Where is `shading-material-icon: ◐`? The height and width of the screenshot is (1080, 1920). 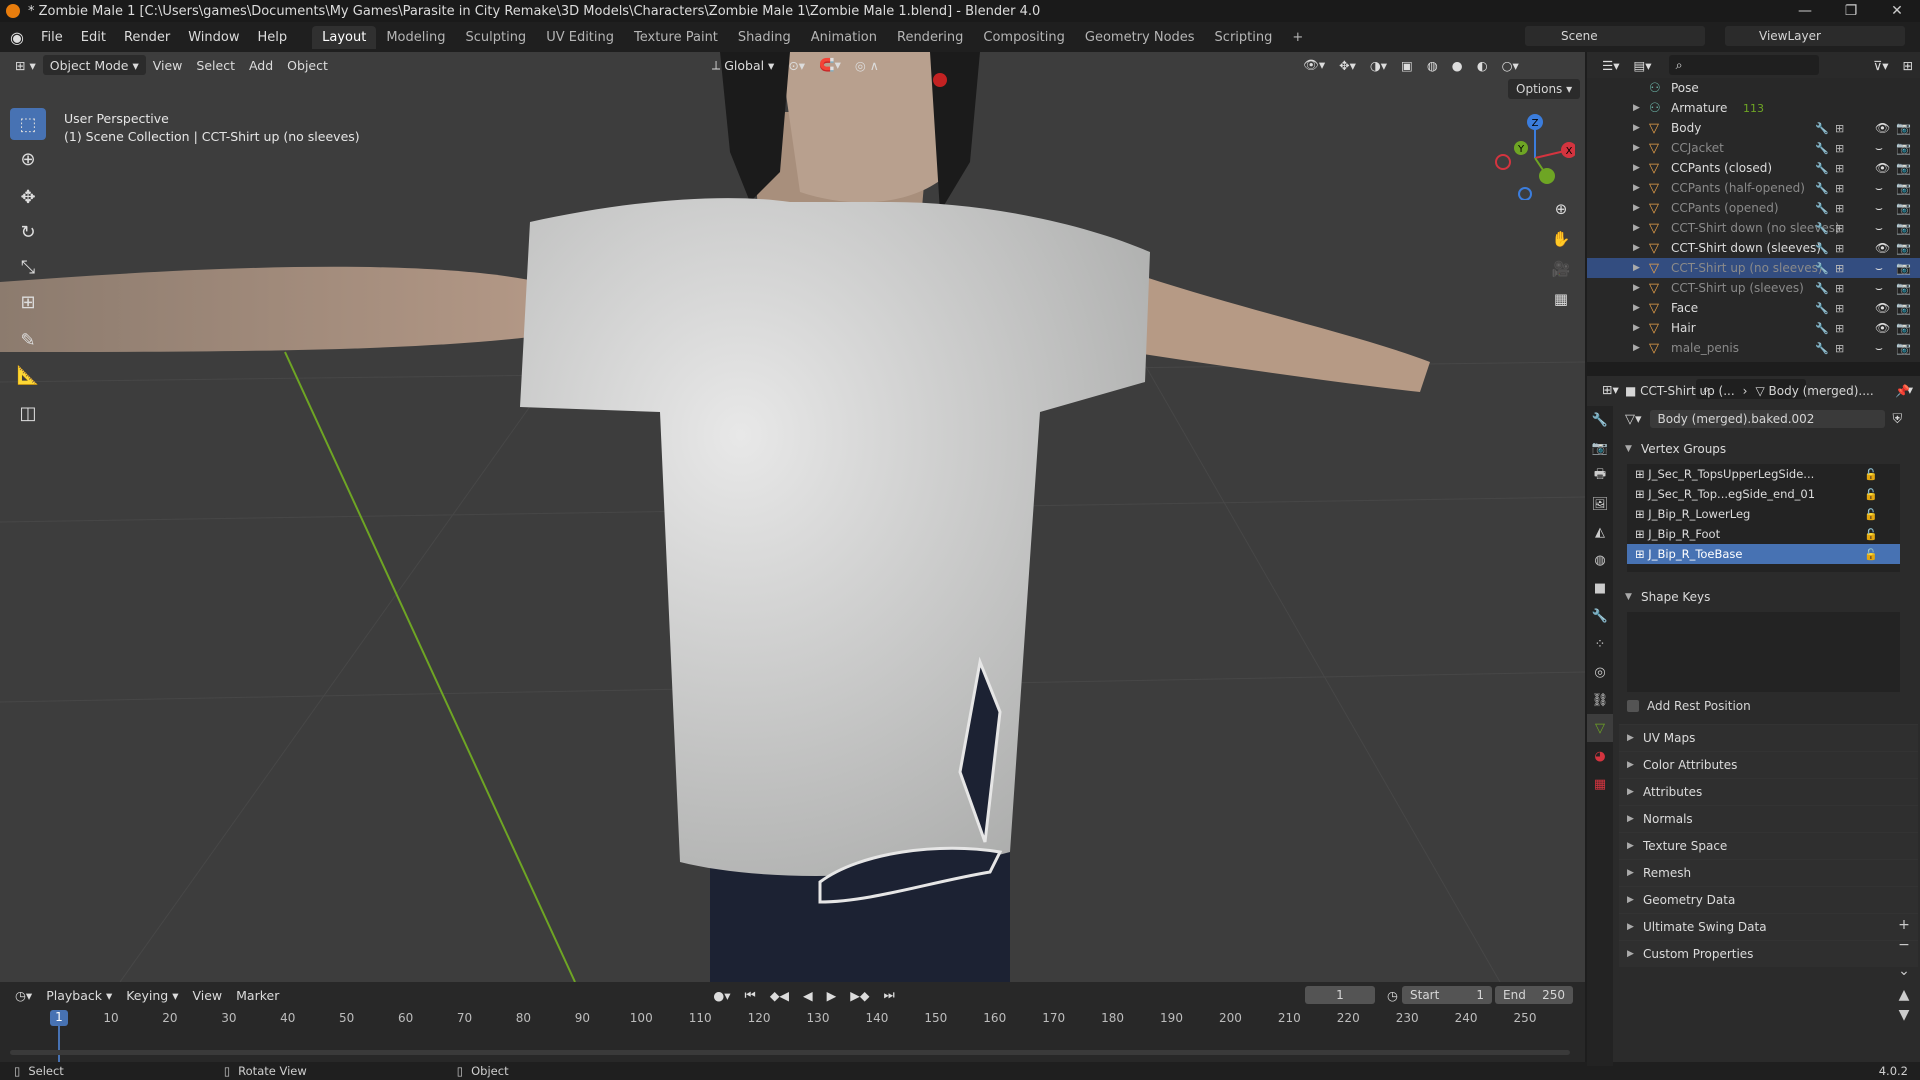 shading-material-icon: ◐ is located at coordinates (1482, 65).